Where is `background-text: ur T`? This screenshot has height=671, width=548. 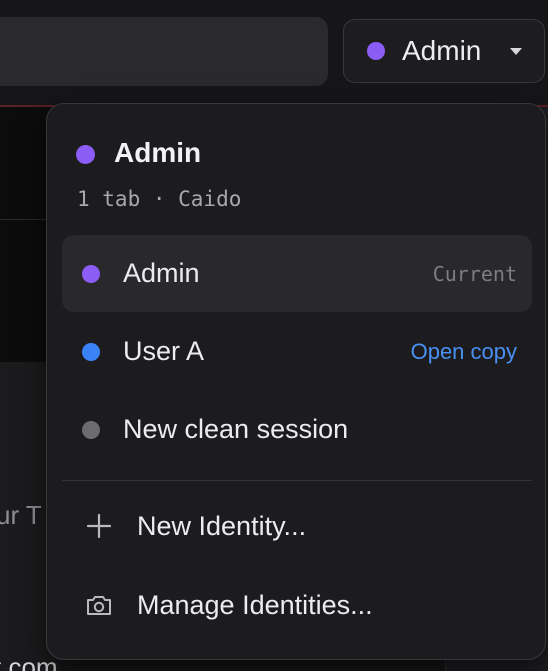 background-text: ur T is located at coordinates (21, 515).